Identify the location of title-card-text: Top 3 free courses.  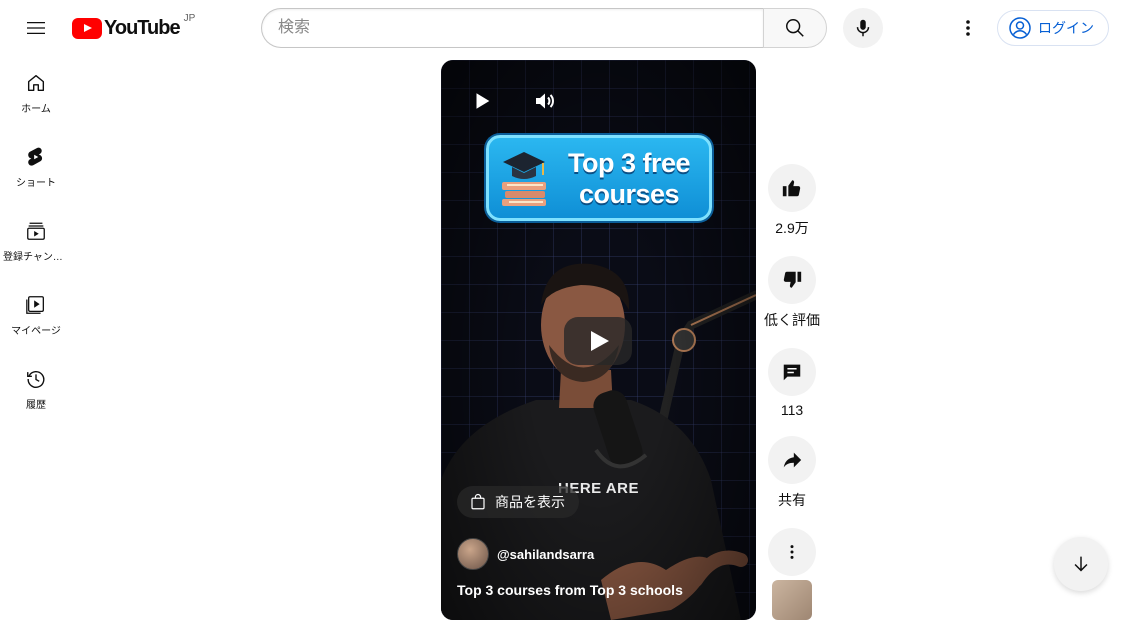
(629, 179).